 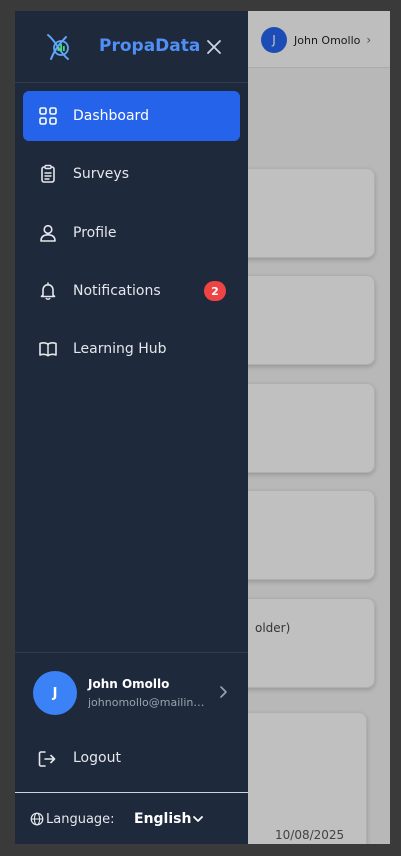 What do you see at coordinates (95, 233) in the screenshot?
I see `nav-item-label: Profile` at bounding box center [95, 233].